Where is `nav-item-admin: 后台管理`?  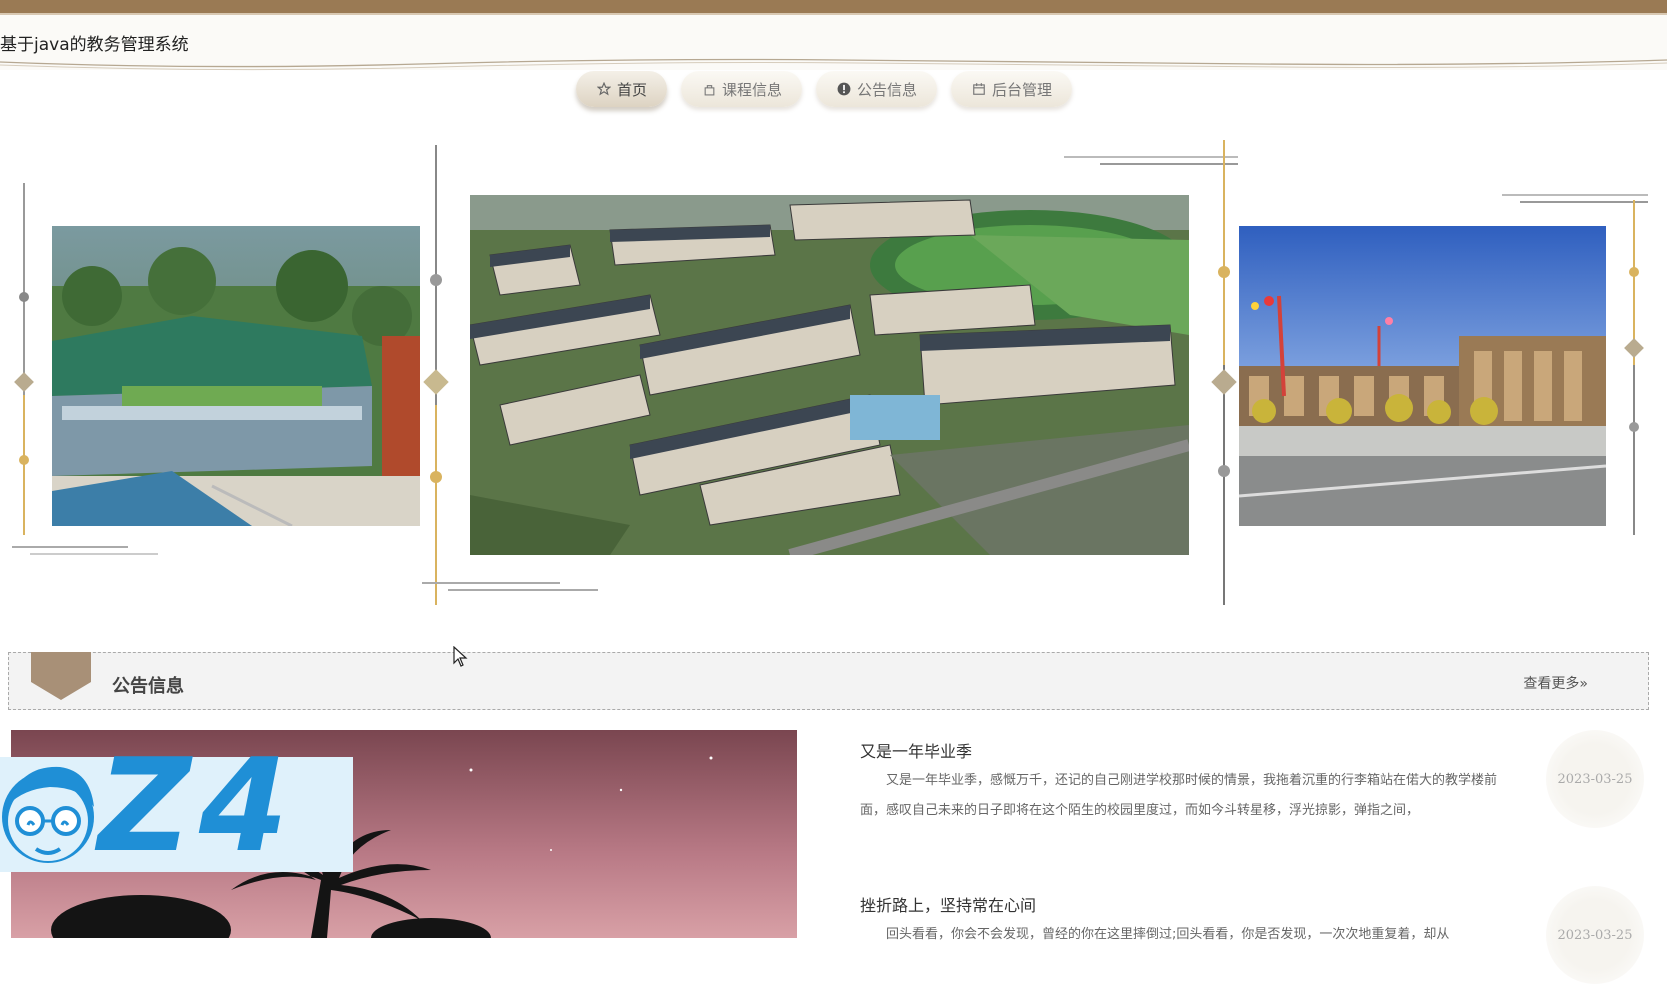 nav-item-admin: 后台管理 is located at coordinates (1012, 89).